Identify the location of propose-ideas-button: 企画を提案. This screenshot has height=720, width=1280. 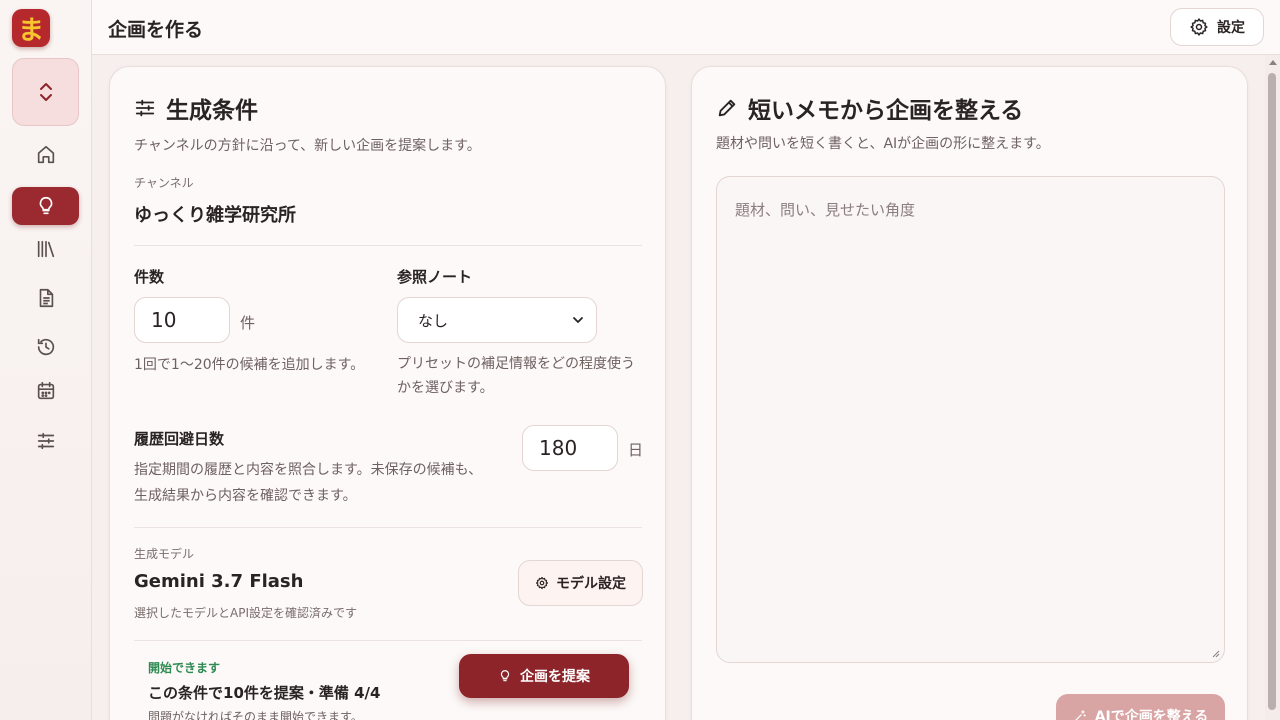
(544, 676).